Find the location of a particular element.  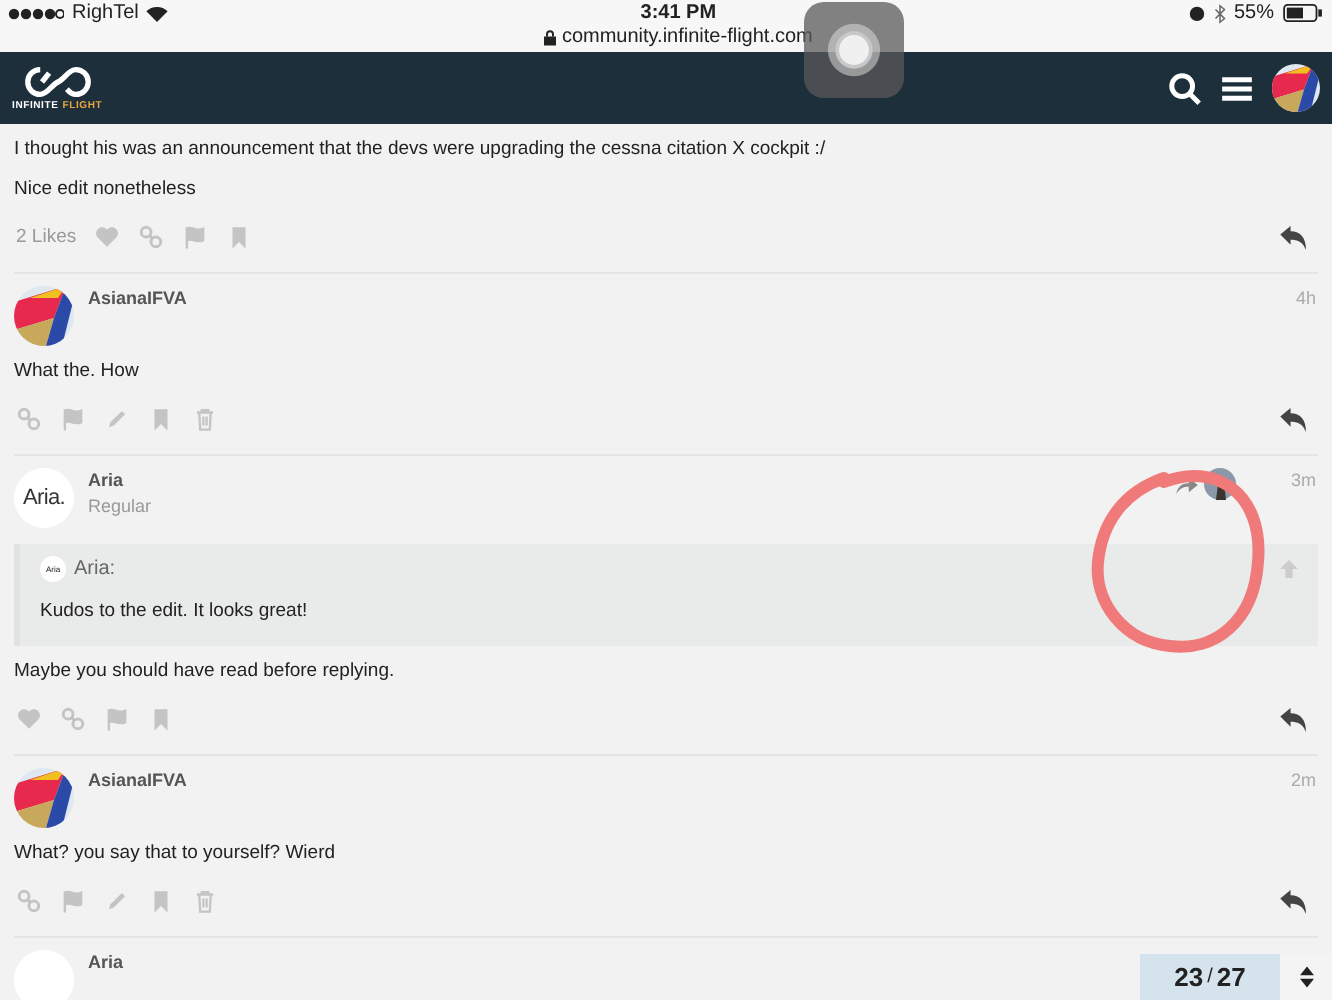

author-name: Aria is located at coordinates (625, 480).